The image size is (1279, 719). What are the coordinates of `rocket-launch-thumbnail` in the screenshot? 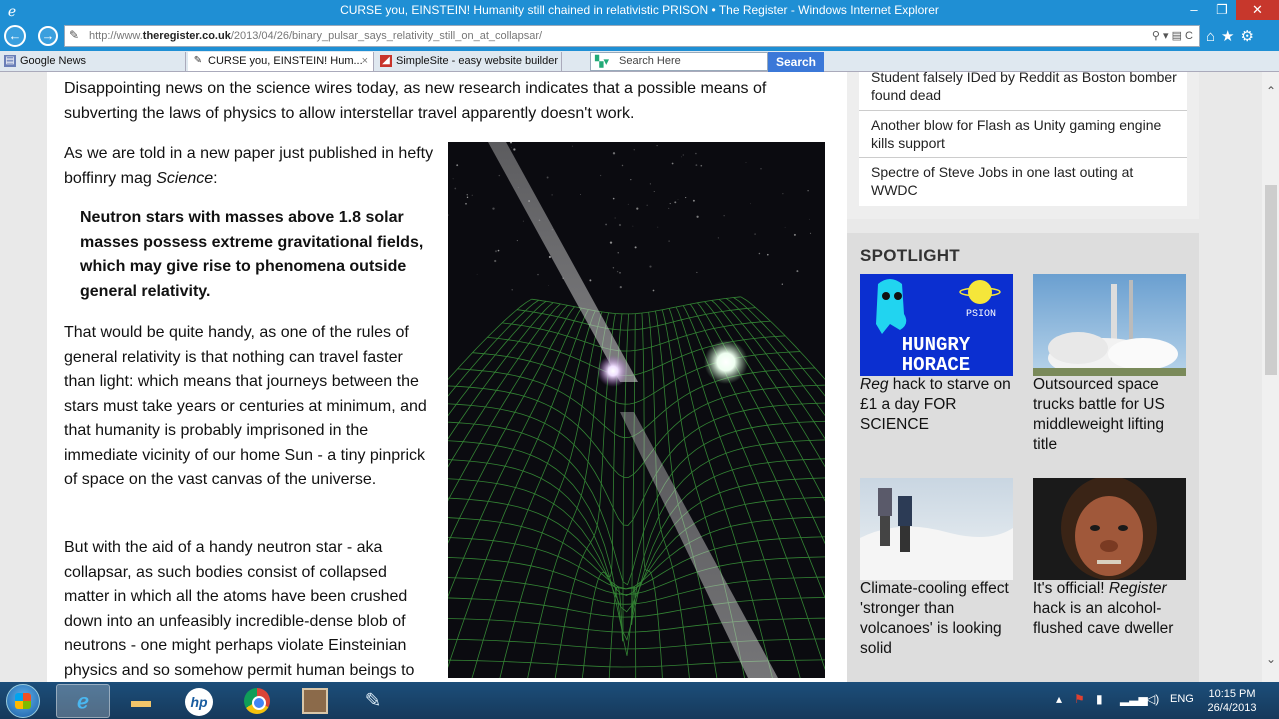 It's located at (1109, 325).